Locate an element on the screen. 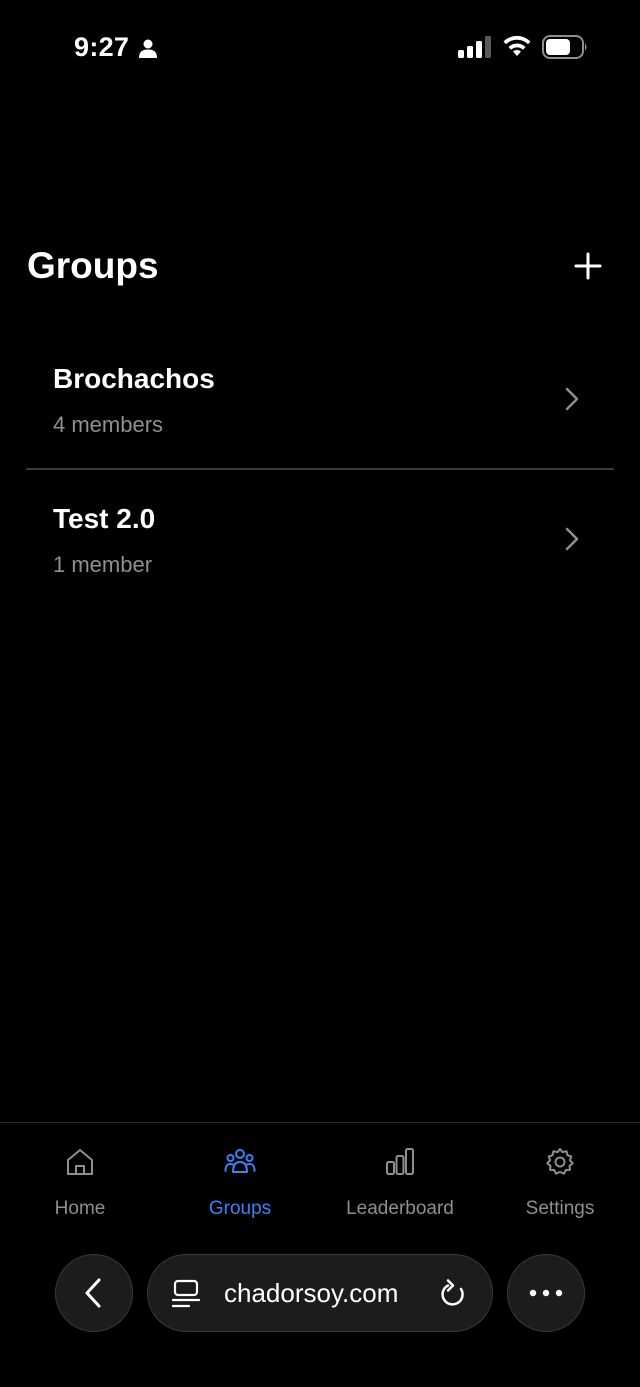 The image size is (640, 1387). tab-home: Home is located at coordinates (80, 1178).